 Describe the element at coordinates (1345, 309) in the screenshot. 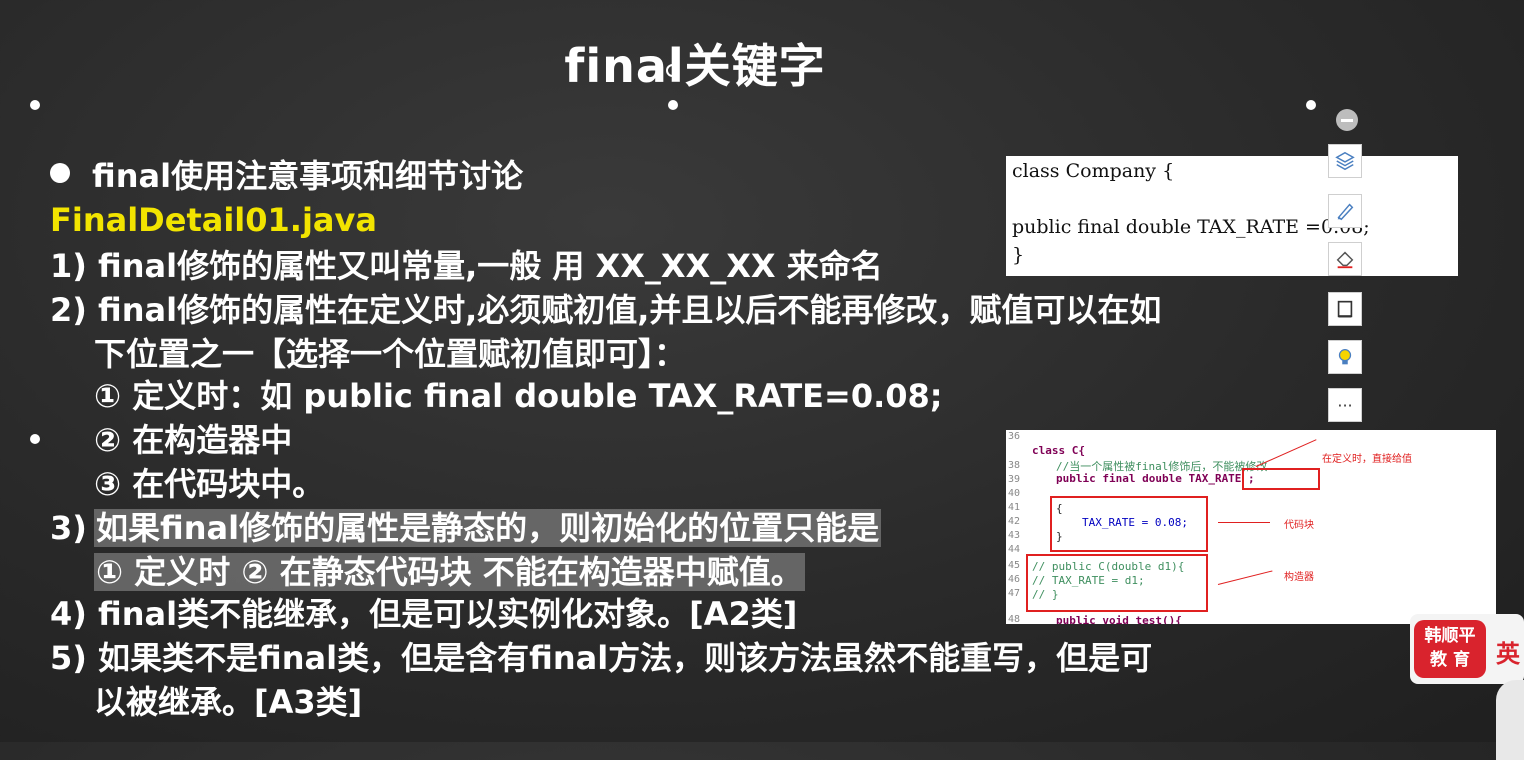

I see `frame-icon` at that location.